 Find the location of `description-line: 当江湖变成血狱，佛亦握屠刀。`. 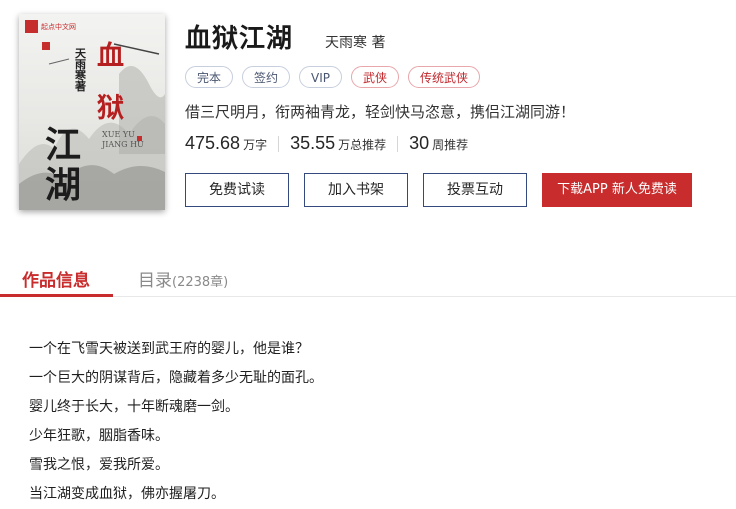

description-line: 当江湖变成血狱，佛亦握屠刀。 is located at coordinates (127, 494).